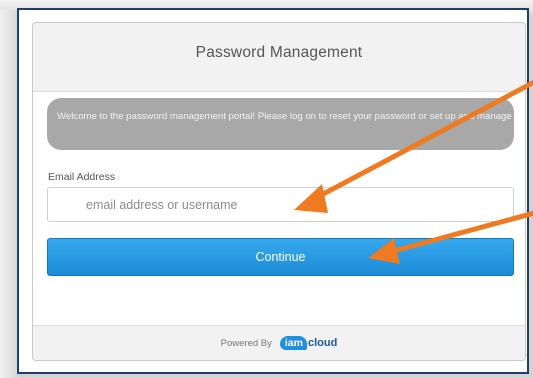  What do you see at coordinates (293, 343) in the screenshot?
I see `cloud-icon: iam` at bounding box center [293, 343].